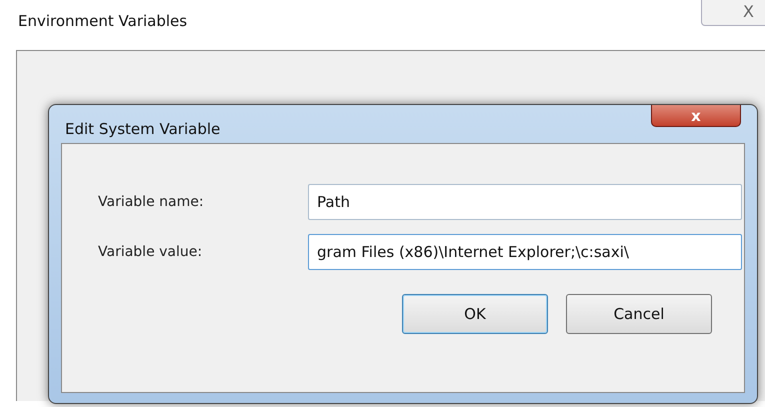 The height and width of the screenshot is (407, 765). What do you see at coordinates (151, 202) in the screenshot?
I see `field-label: Variable name:` at bounding box center [151, 202].